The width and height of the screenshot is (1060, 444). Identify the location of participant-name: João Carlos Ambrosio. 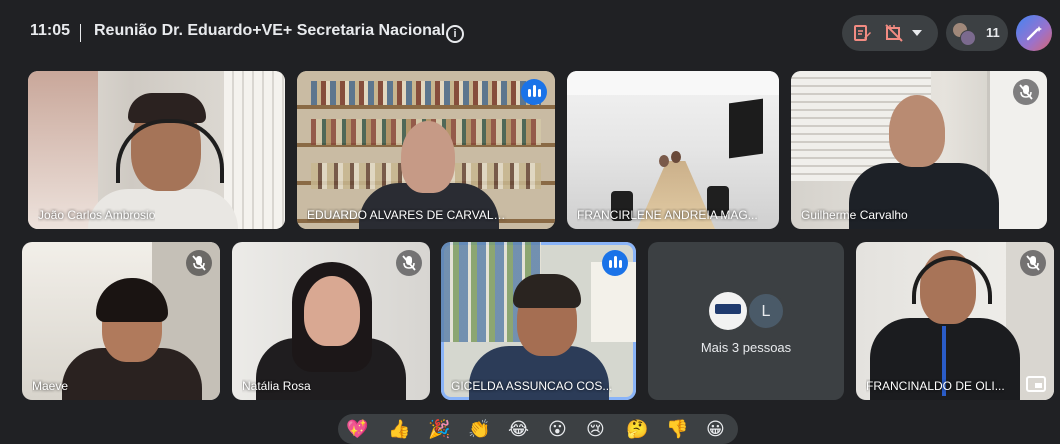
(97, 215).